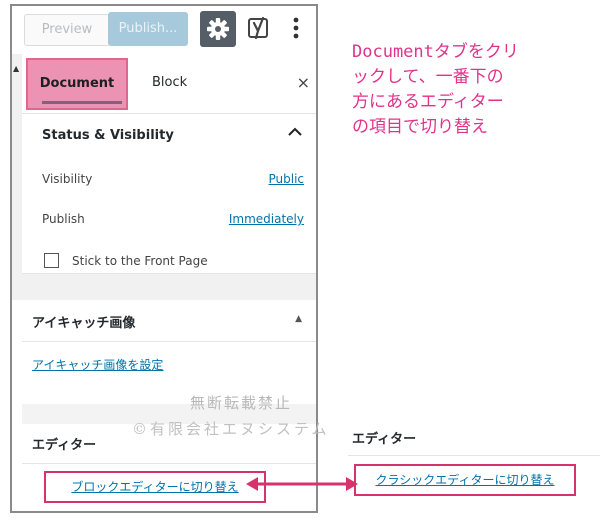 The height and width of the screenshot is (524, 600). What do you see at coordinates (298, 319) in the screenshot?
I see `triangle-up-icon: ▲` at bounding box center [298, 319].